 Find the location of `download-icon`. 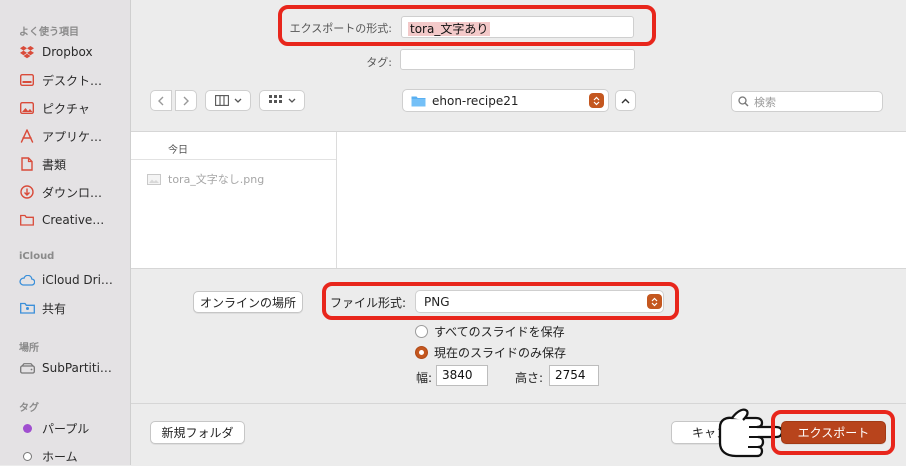

download-icon is located at coordinates (27, 192).